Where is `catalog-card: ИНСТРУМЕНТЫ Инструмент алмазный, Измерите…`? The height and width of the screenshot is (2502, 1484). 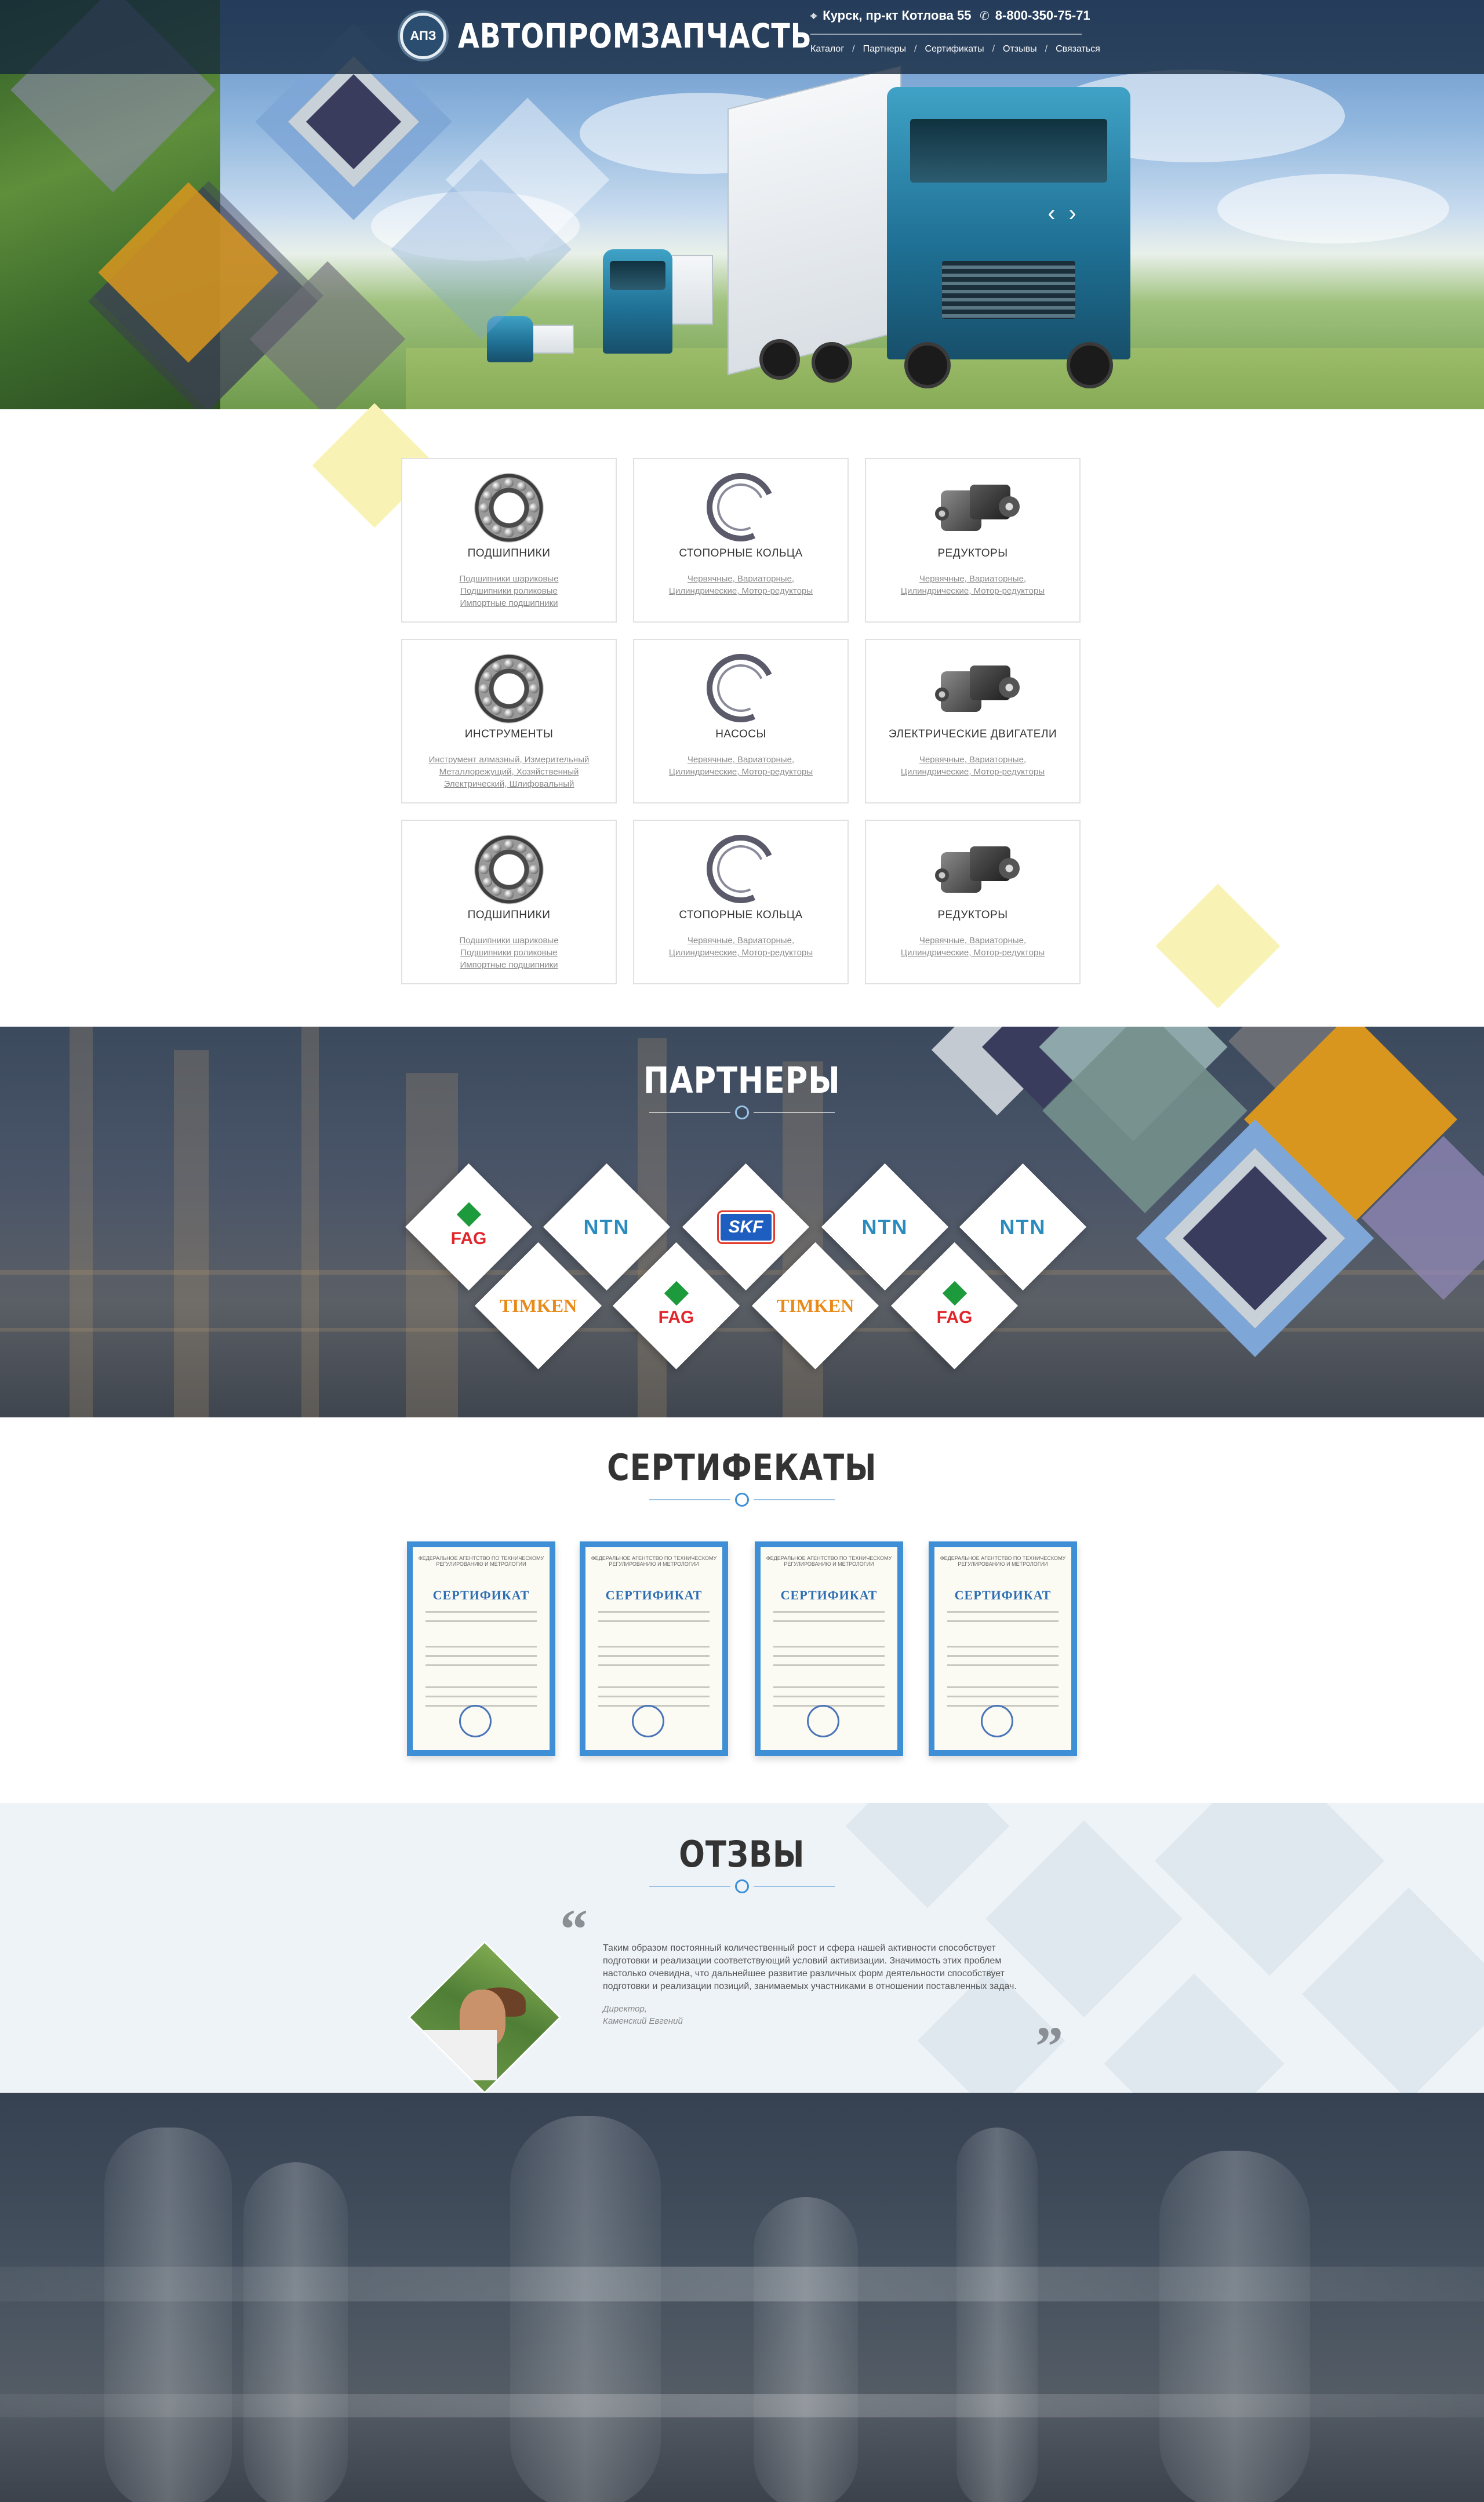 catalog-card: ИНСТРУМЕНТЫ Инструмент алмазный, Измерите… is located at coordinates (509, 721).